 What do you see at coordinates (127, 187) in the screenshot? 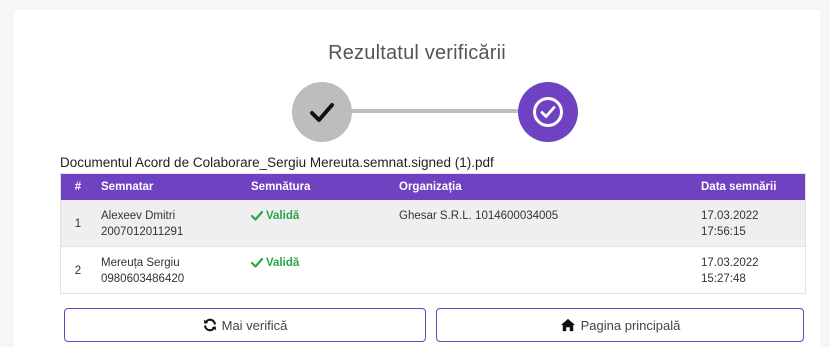
I see `header-signer: Semnatar` at bounding box center [127, 187].